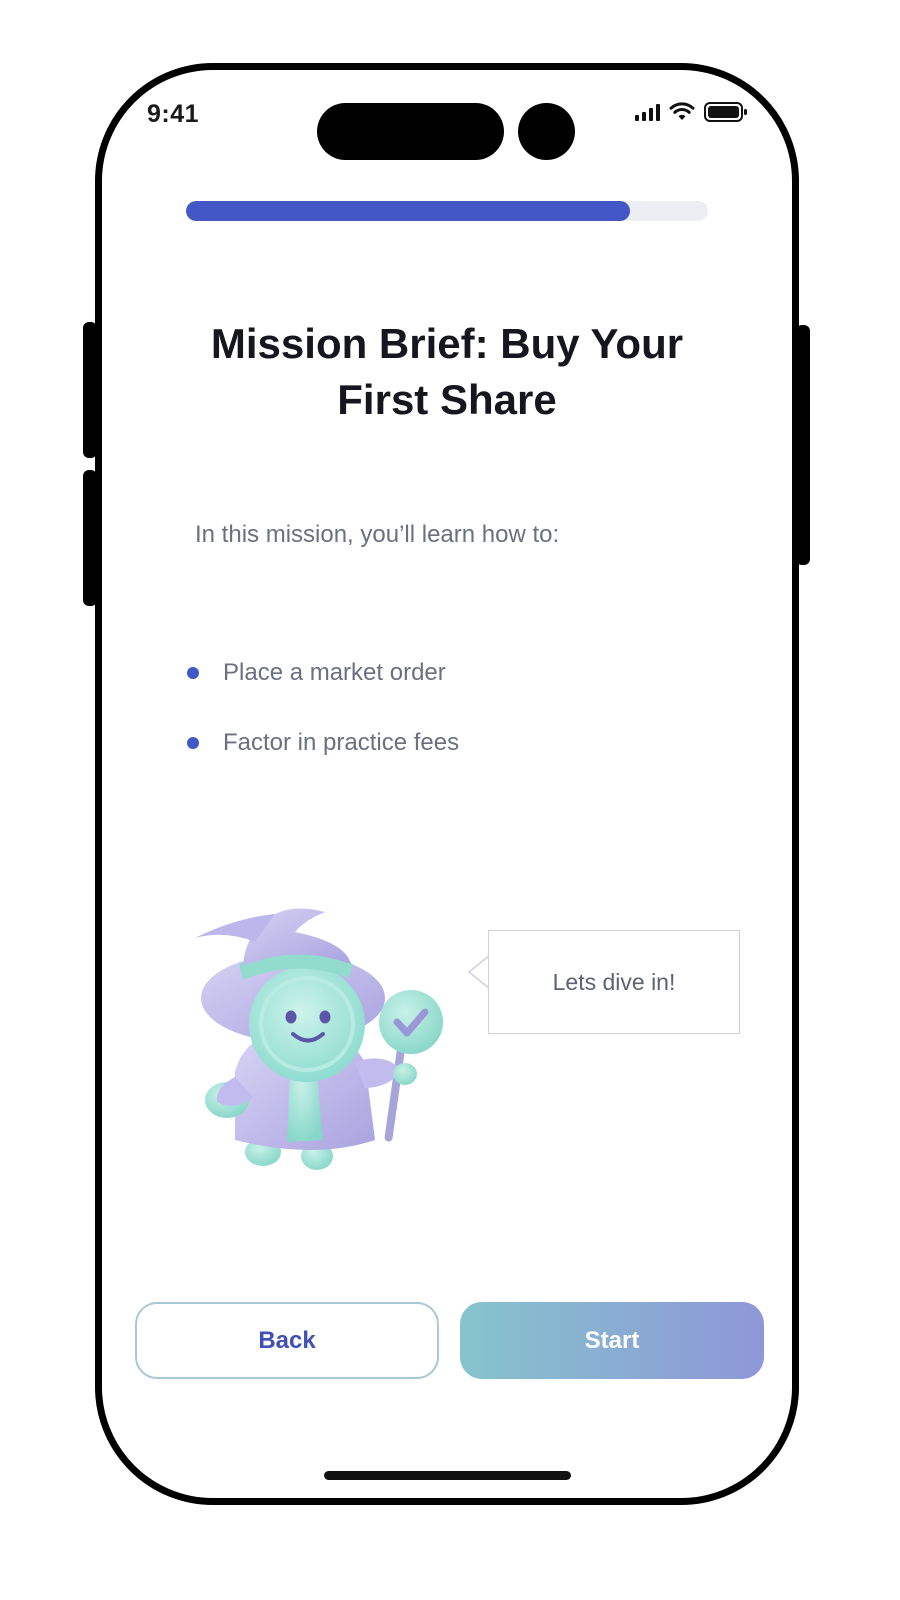 This screenshot has height=1600, width=900. I want to click on start-button: Start, so click(612, 1340).